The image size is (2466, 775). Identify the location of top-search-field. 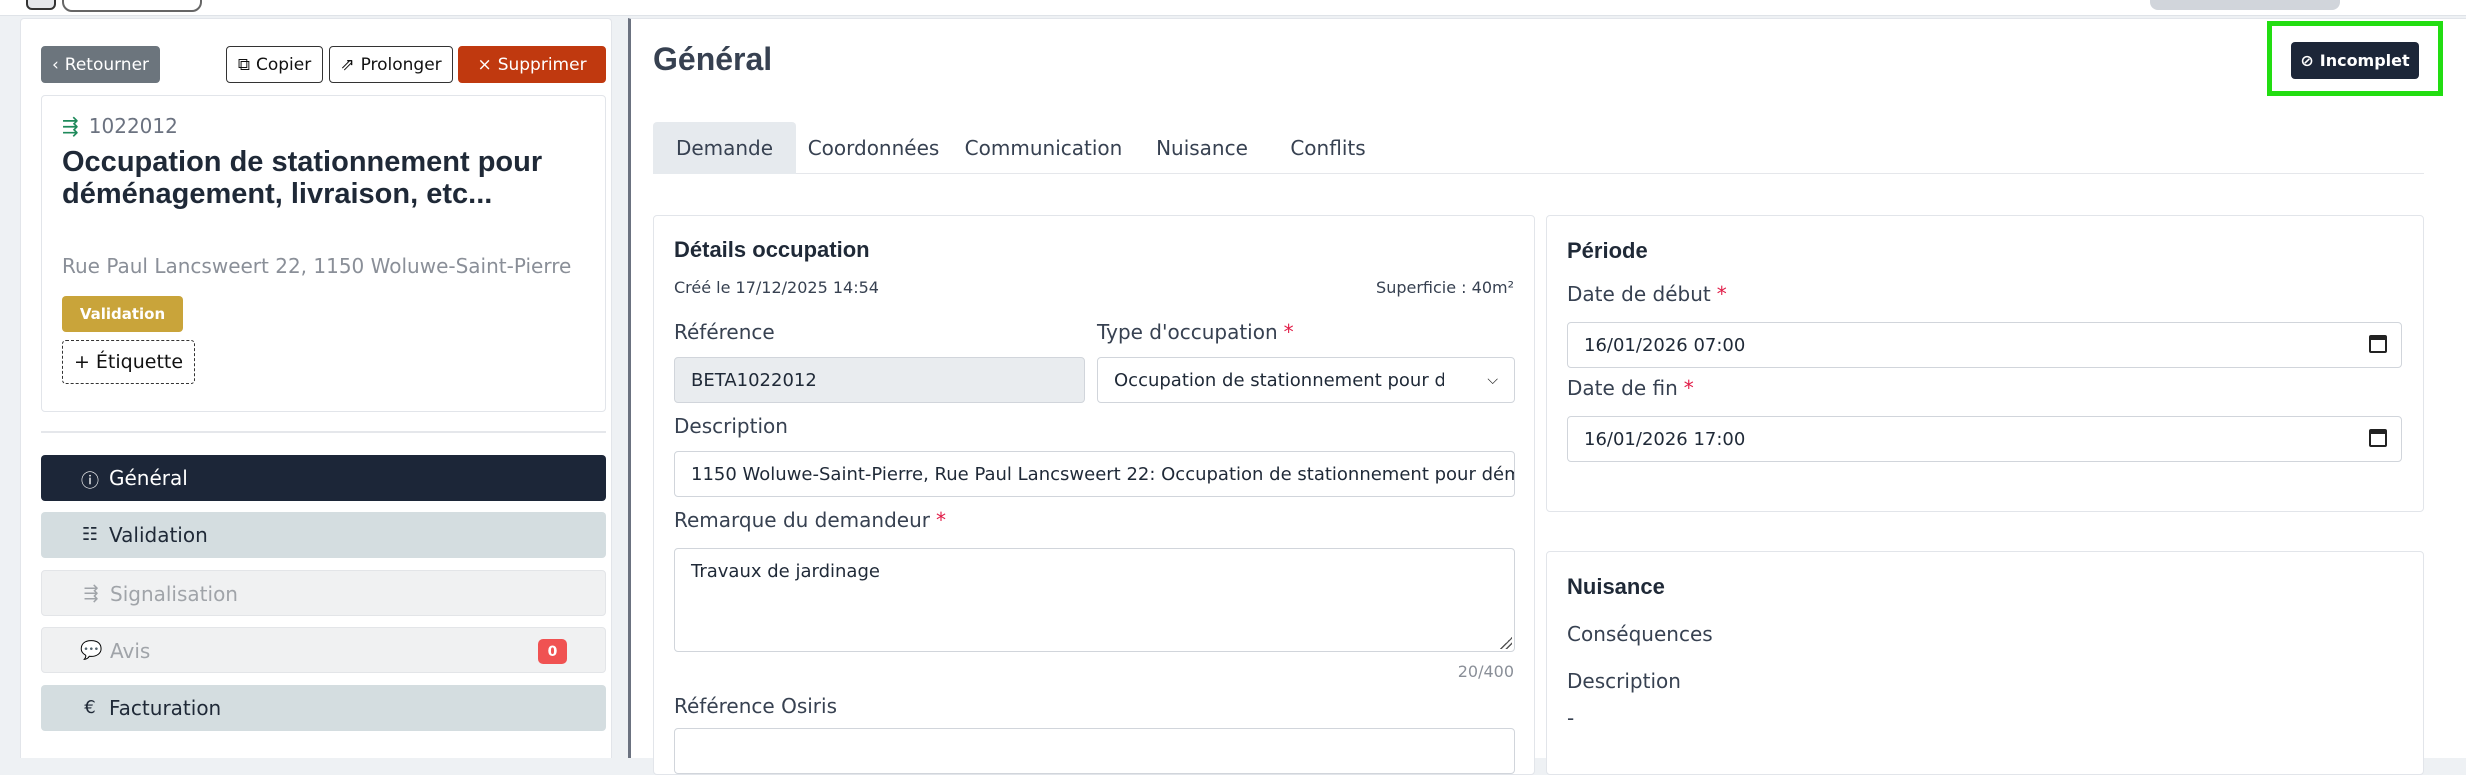
(132, 6).